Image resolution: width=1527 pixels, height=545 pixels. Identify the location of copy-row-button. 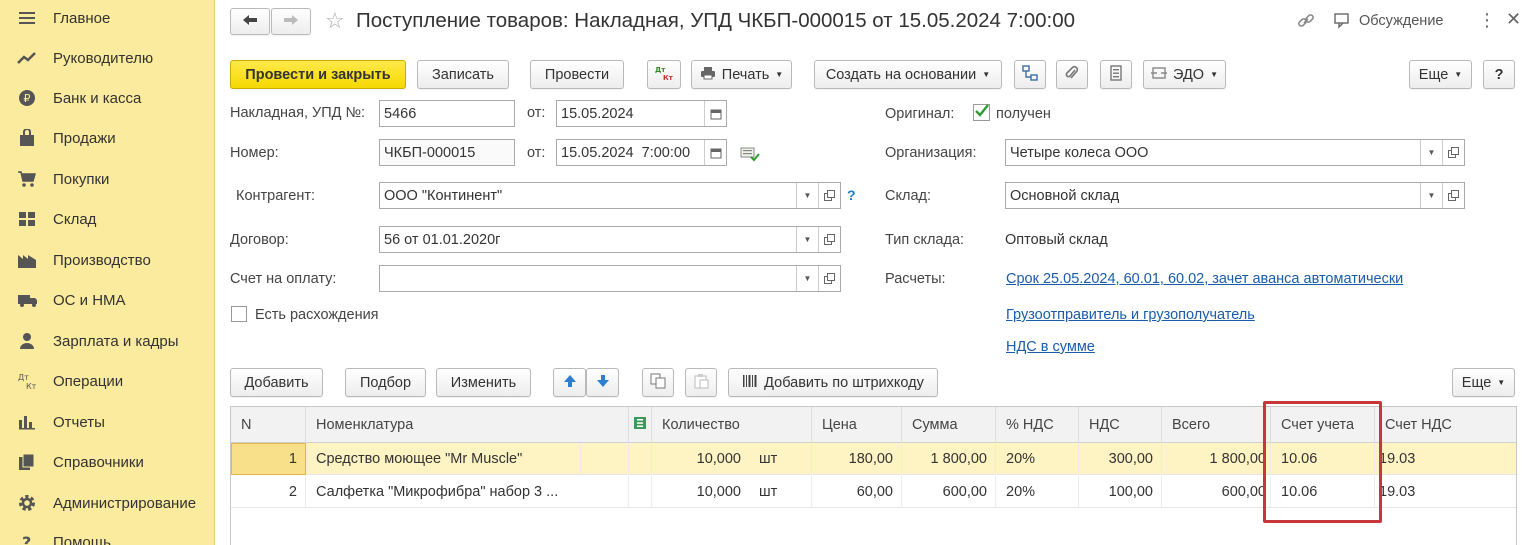
(658, 382).